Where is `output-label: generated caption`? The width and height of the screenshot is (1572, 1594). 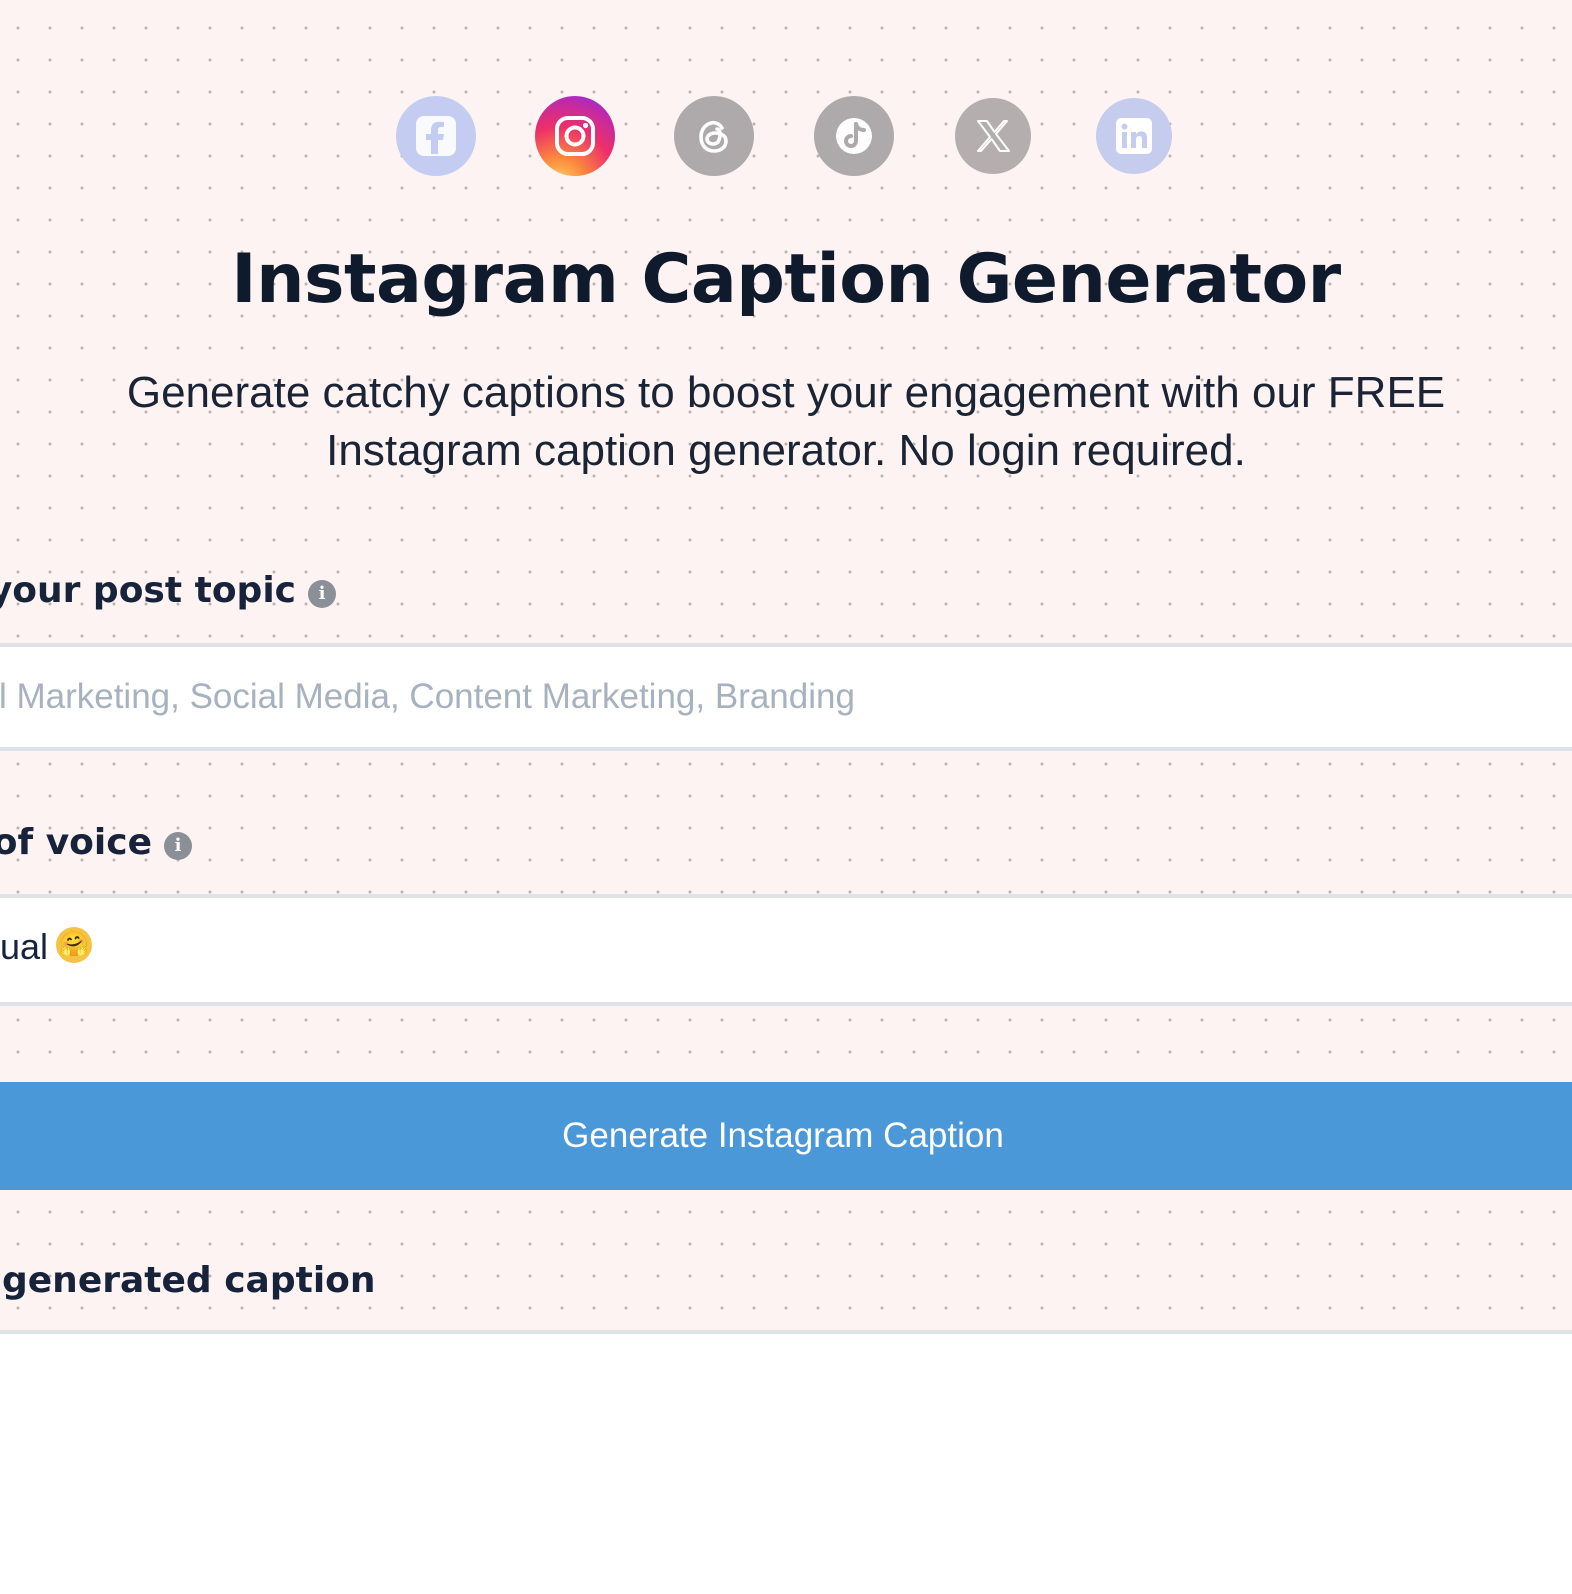 output-label: generated caption is located at coordinates (189, 1280).